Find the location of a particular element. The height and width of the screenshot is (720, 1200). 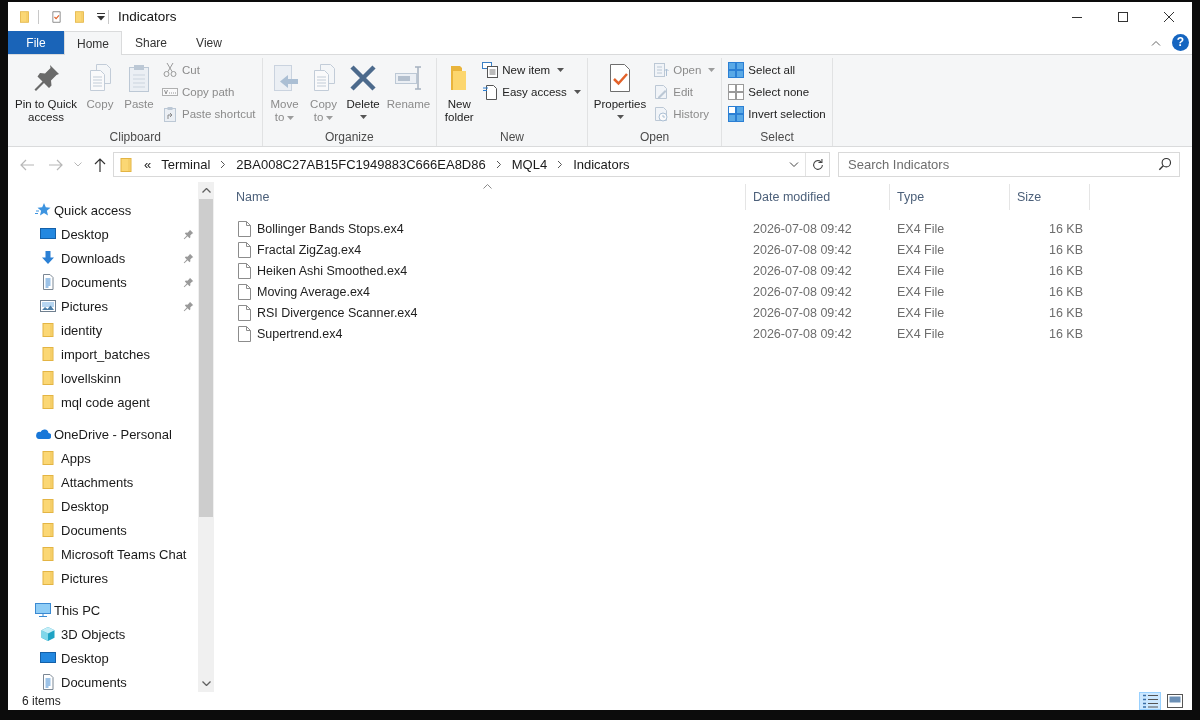

large-icons-view-button is located at coordinates (1175, 701).